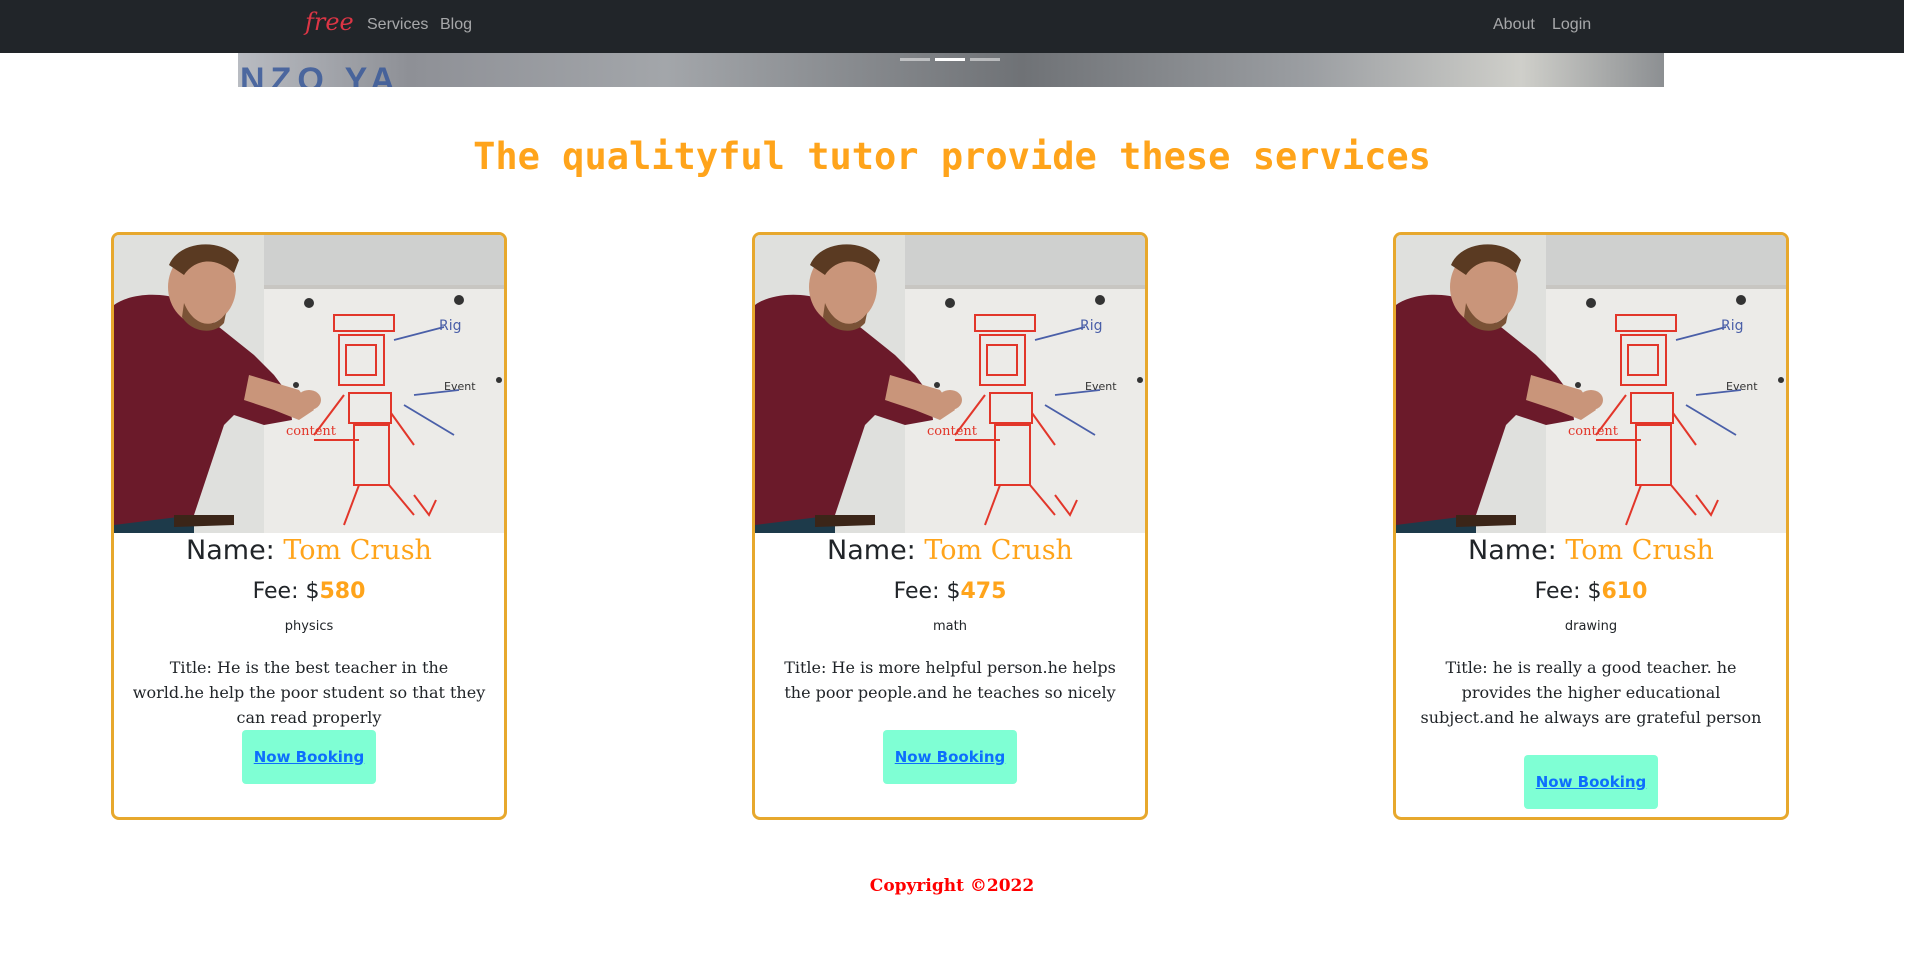 This screenshot has height=957, width=1906. I want to click on hero-carousel: NZO YA, so click(951, 70).